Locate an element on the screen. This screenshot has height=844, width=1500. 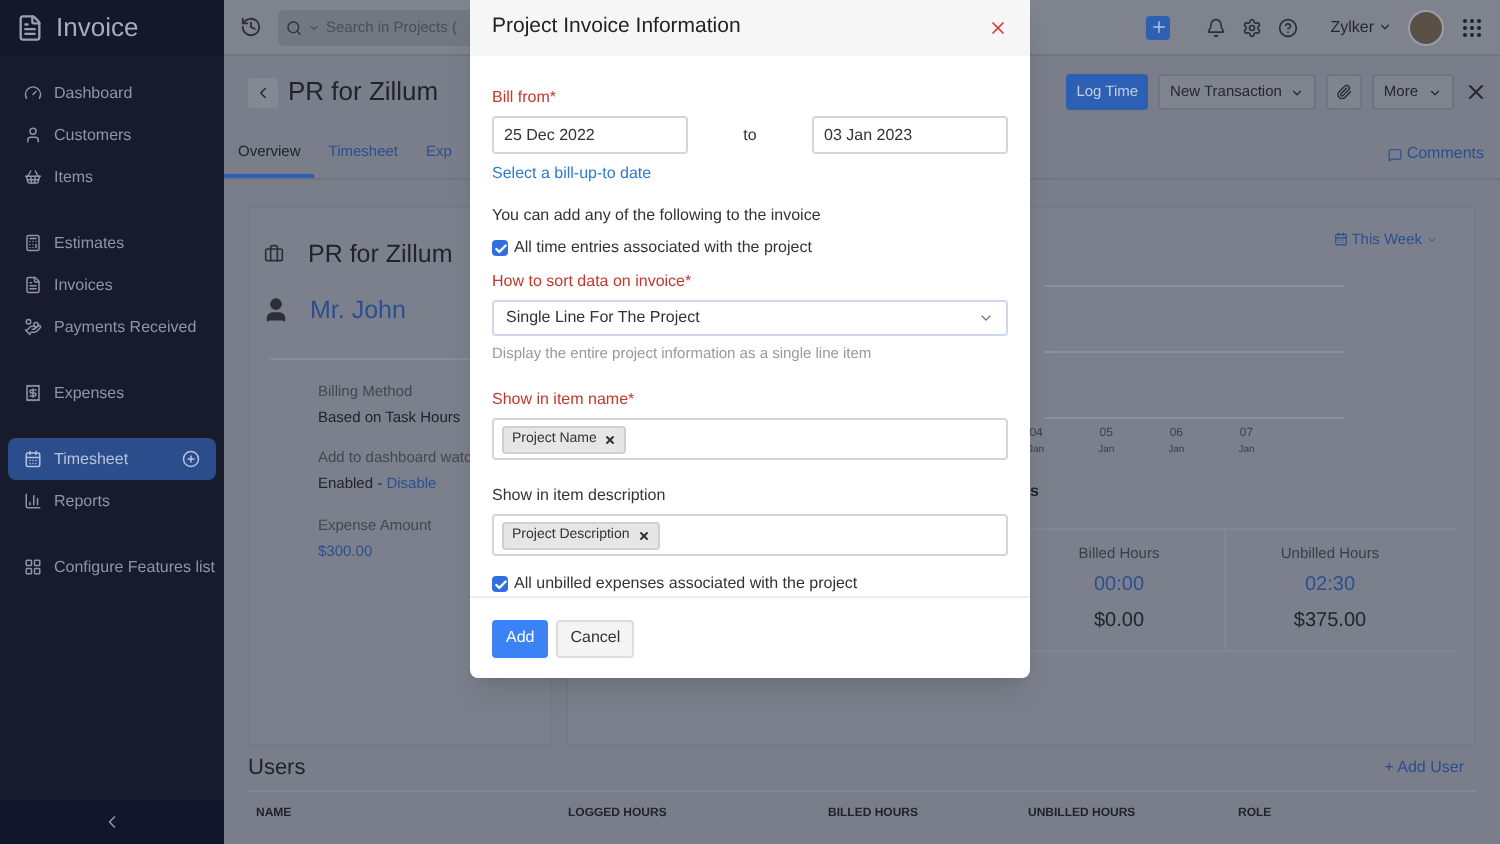
sidebar-item: Timesheet is located at coordinates (112, 459).